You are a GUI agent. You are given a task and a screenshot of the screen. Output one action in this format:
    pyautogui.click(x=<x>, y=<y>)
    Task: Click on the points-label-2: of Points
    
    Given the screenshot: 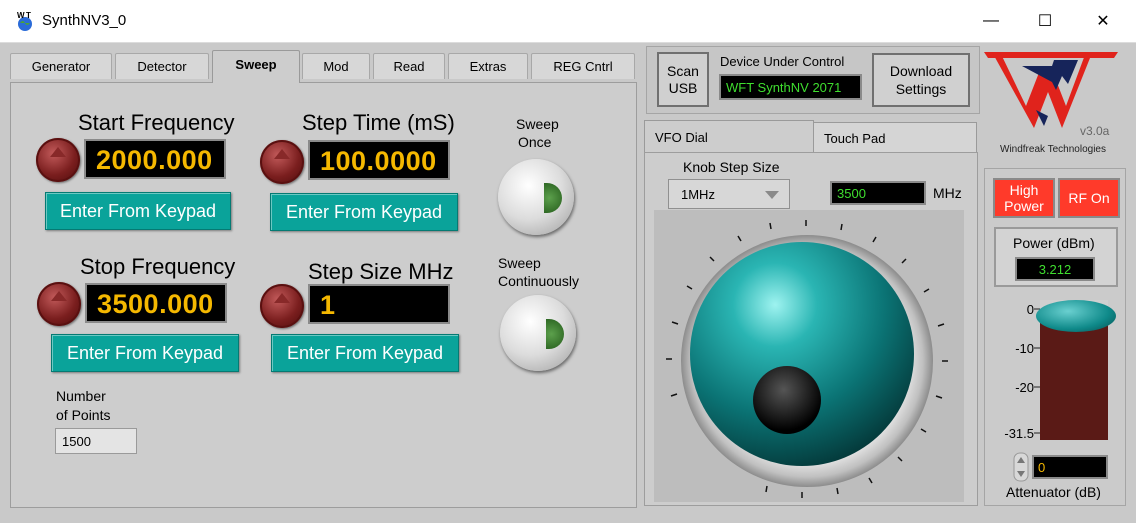 What is the action you would take?
    pyautogui.click(x=83, y=415)
    